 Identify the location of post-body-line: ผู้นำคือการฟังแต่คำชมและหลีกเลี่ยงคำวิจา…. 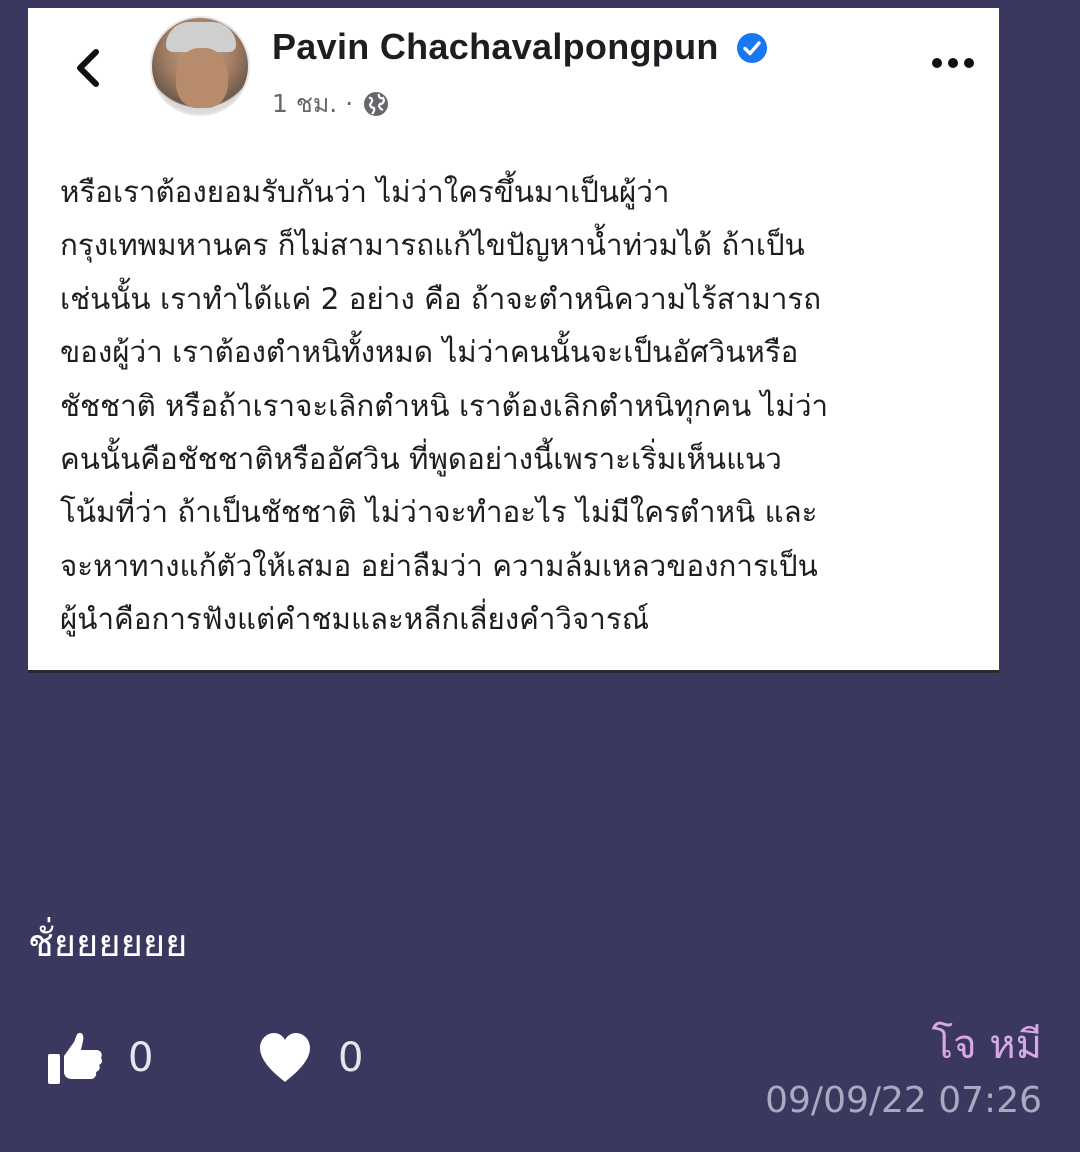
(355, 619).